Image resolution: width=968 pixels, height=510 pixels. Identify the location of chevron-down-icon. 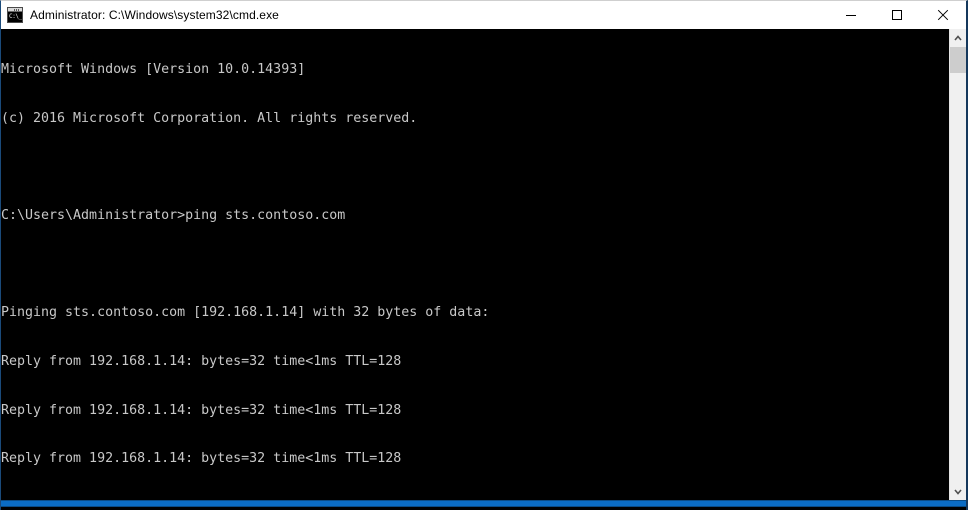
(958, 491).